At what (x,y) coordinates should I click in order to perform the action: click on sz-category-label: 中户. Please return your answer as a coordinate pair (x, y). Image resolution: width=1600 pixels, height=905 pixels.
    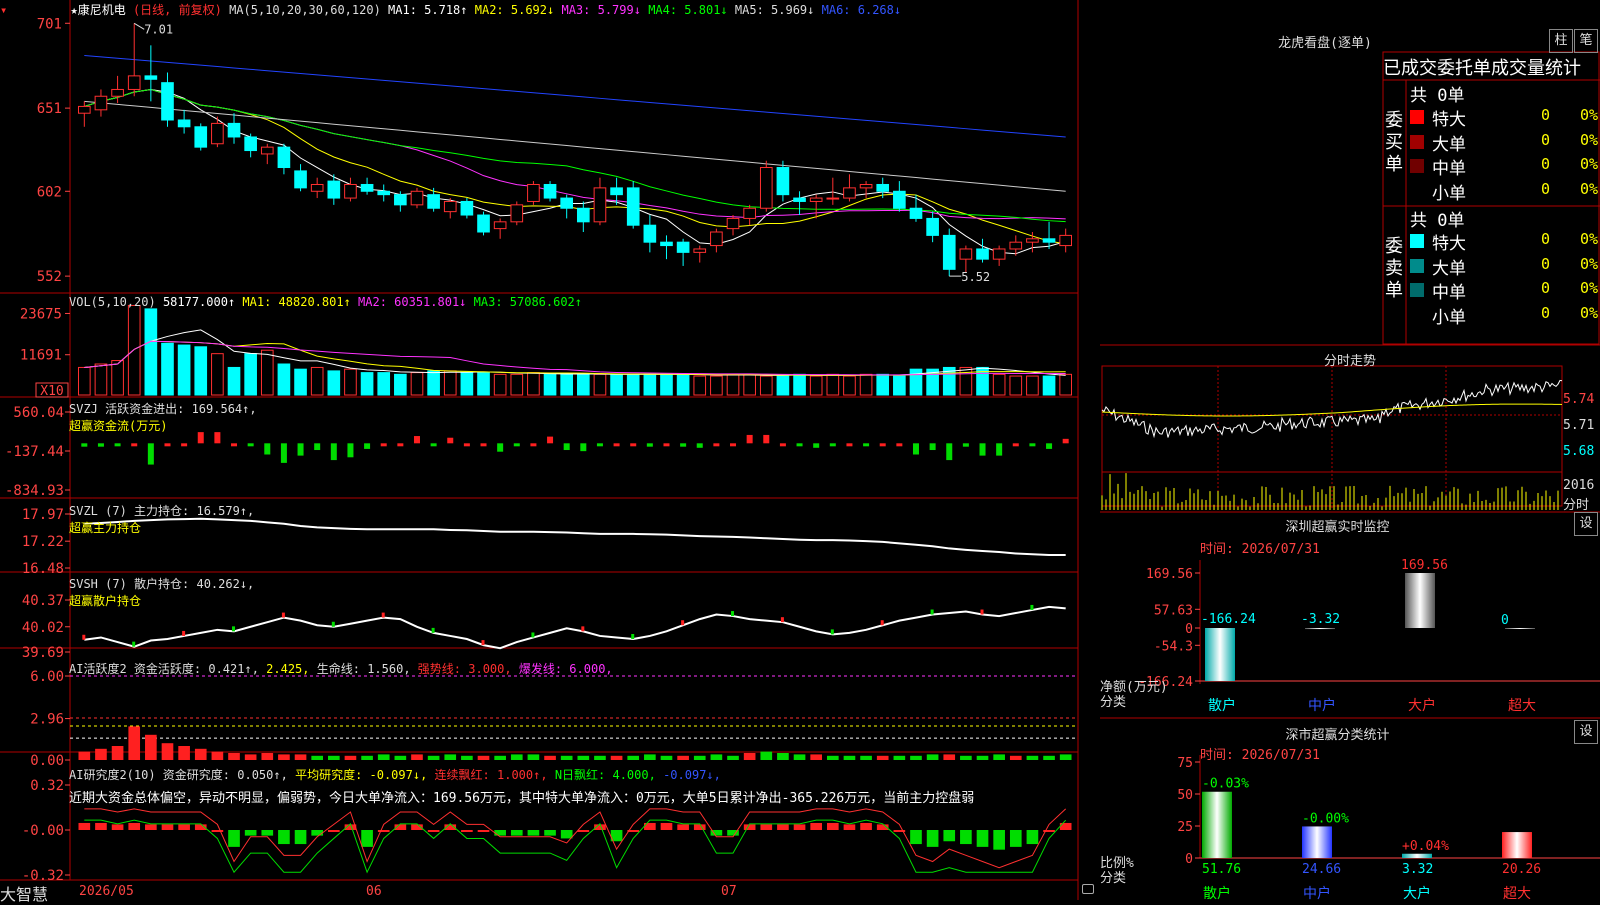
    Looking at the image, I should click on (1322, 705).